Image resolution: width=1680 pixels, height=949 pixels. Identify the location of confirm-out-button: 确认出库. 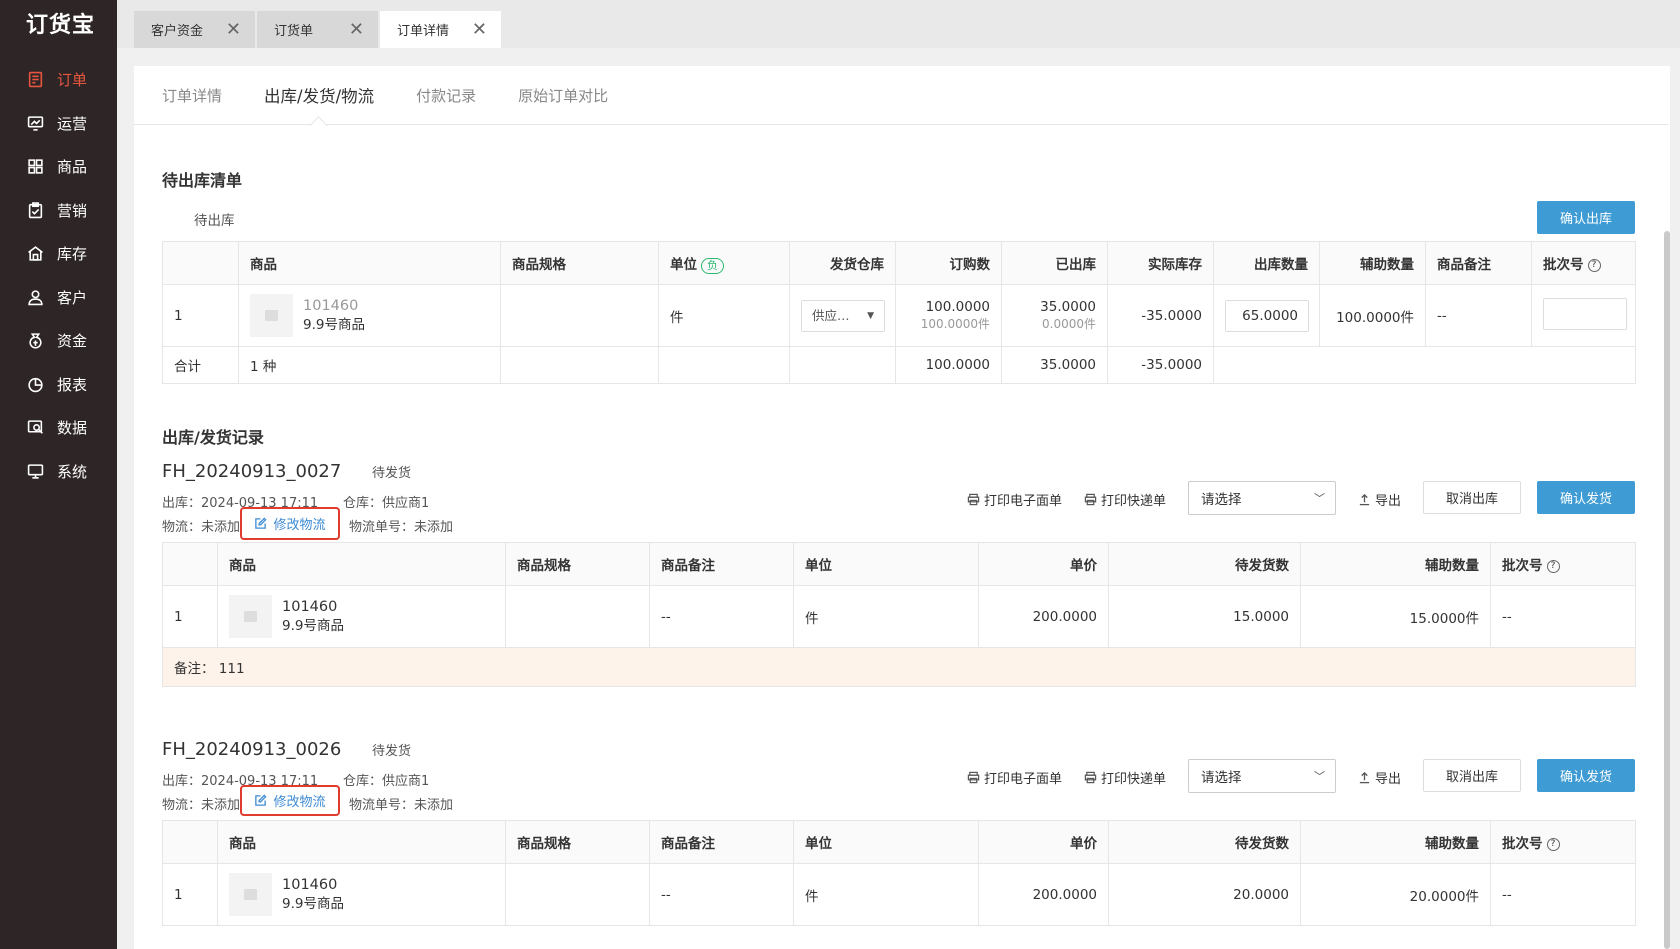
(1586, 217).